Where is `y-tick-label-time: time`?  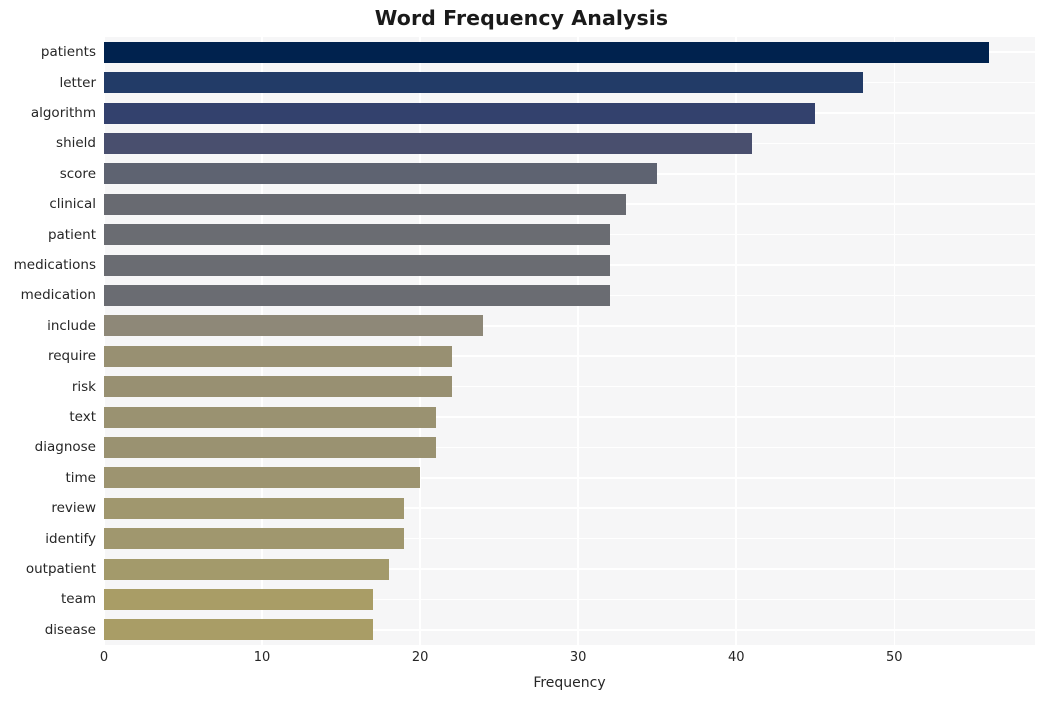
y-tick-label-time: time is located at coordinates (80, 477).